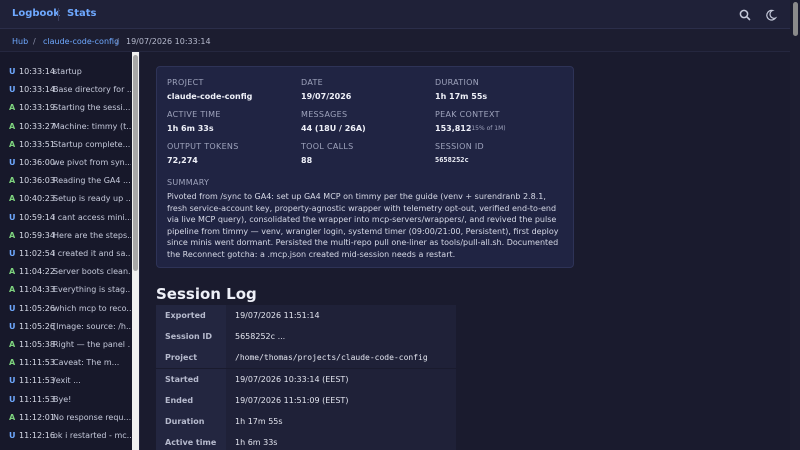  I want to click on message-time: 11:02:54, so click(37, 253).